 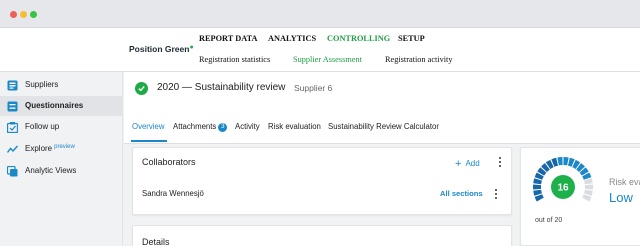 What do you see at coordinates (461, 193) in the screenshot?
I see `all-sections-link: All sections` at bounding box center [461, 193].